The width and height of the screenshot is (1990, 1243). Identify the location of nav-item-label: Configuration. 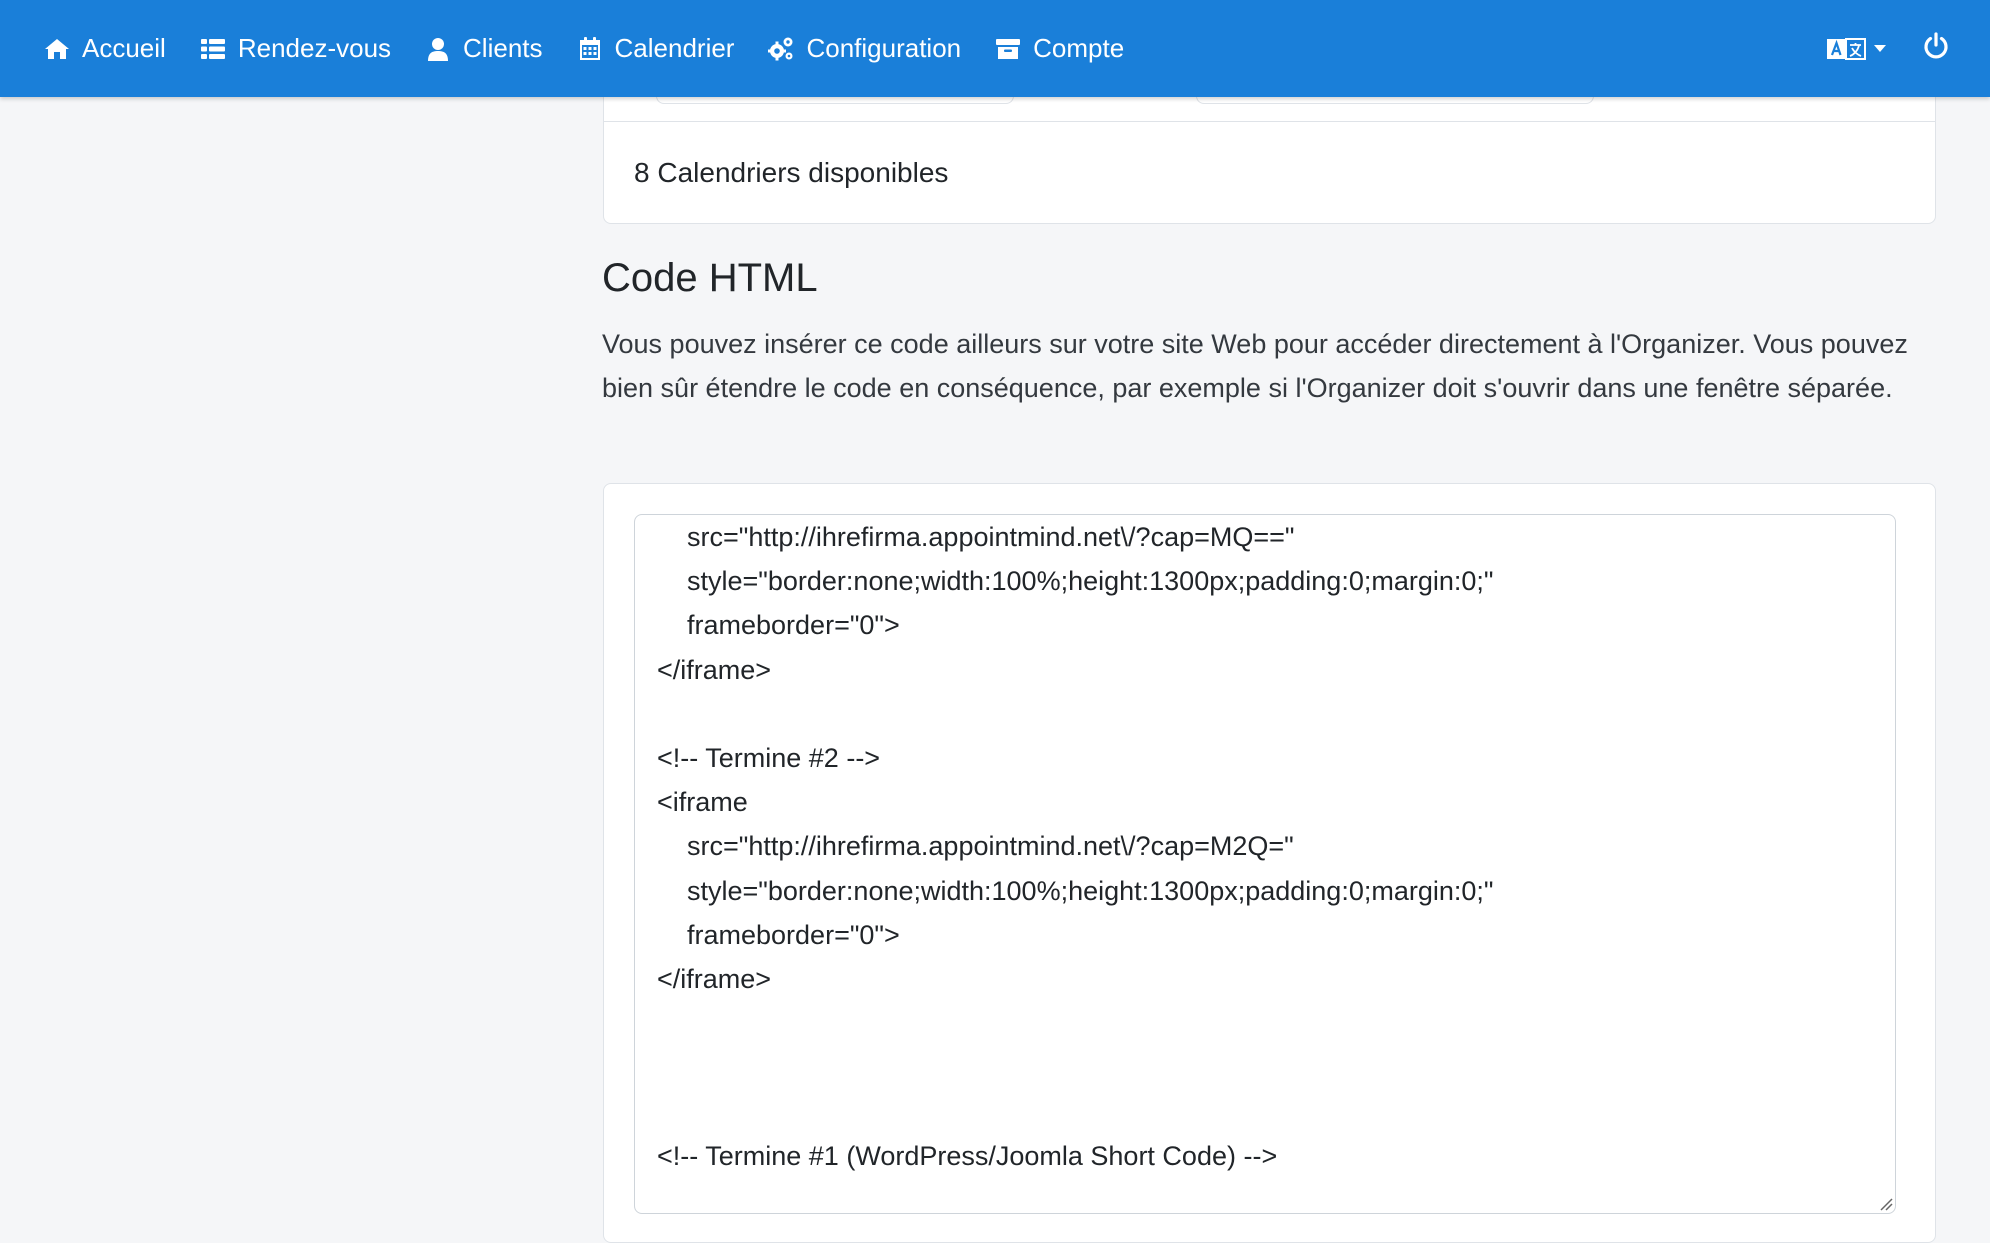
(884, 48).